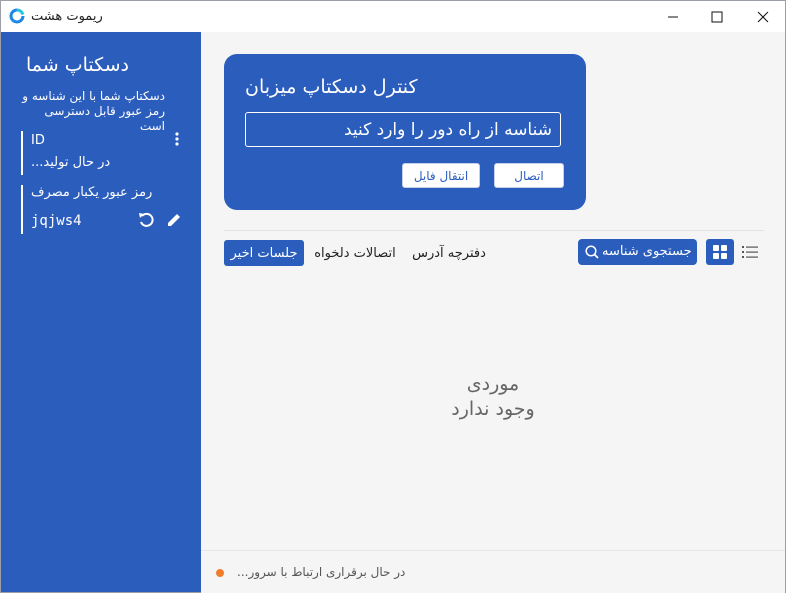  I want to click on maximize-button, so click(717, 16).